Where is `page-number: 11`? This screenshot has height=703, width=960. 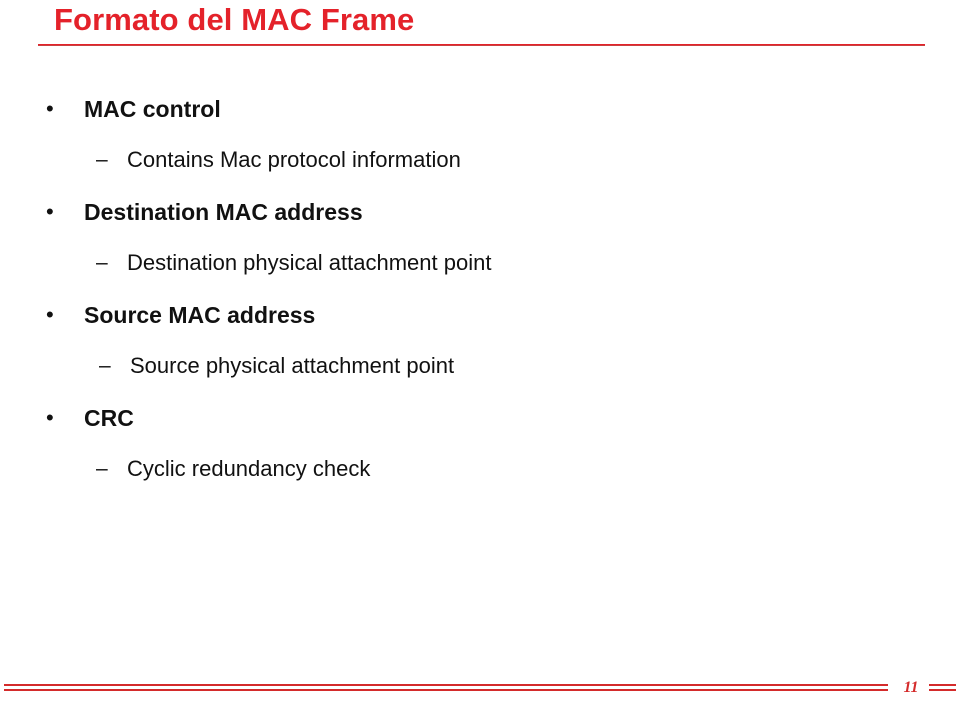 page-number: 11 is located at coordinates (911, 687).